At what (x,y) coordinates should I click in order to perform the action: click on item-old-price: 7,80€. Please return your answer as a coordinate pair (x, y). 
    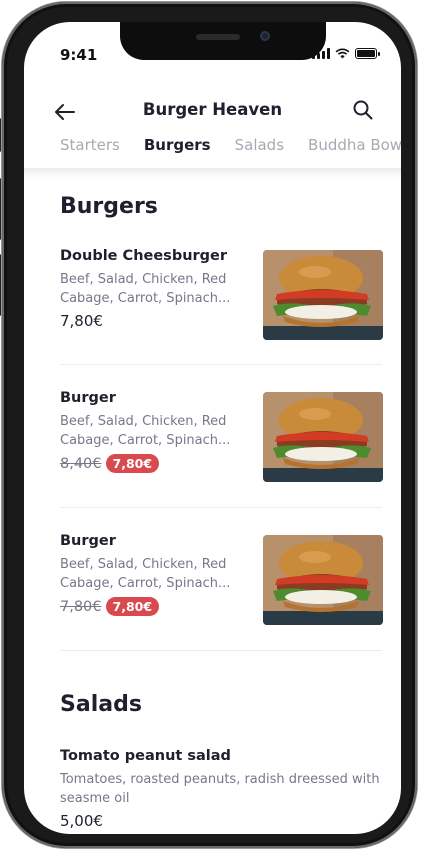
    Looking at the image, I should click on (81, 606).